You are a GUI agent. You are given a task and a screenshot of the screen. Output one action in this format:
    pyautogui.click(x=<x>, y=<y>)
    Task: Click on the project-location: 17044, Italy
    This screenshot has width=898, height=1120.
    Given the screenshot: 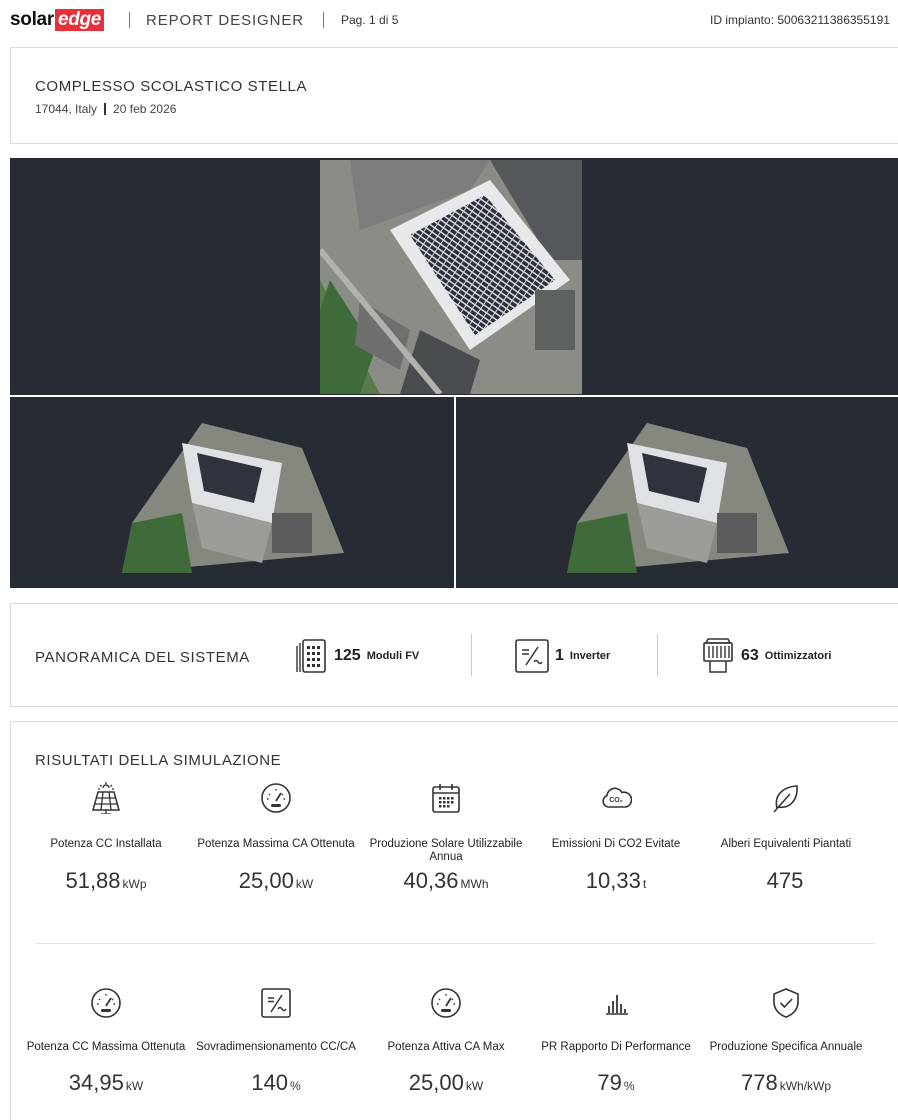 What is the action you would take?
    pyautogui.click(x=66, y=109)
    